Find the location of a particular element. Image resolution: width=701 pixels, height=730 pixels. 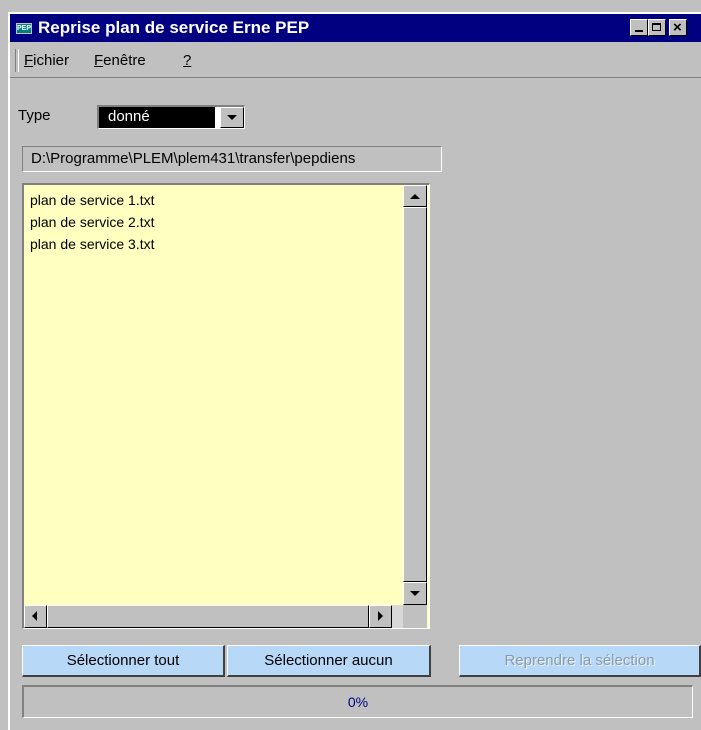

close-button: × is located at coordinates (678, 27).